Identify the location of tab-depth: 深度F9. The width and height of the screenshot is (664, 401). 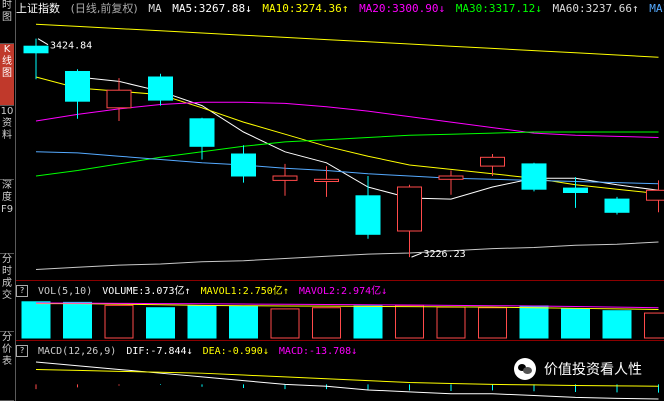
(7, 217).